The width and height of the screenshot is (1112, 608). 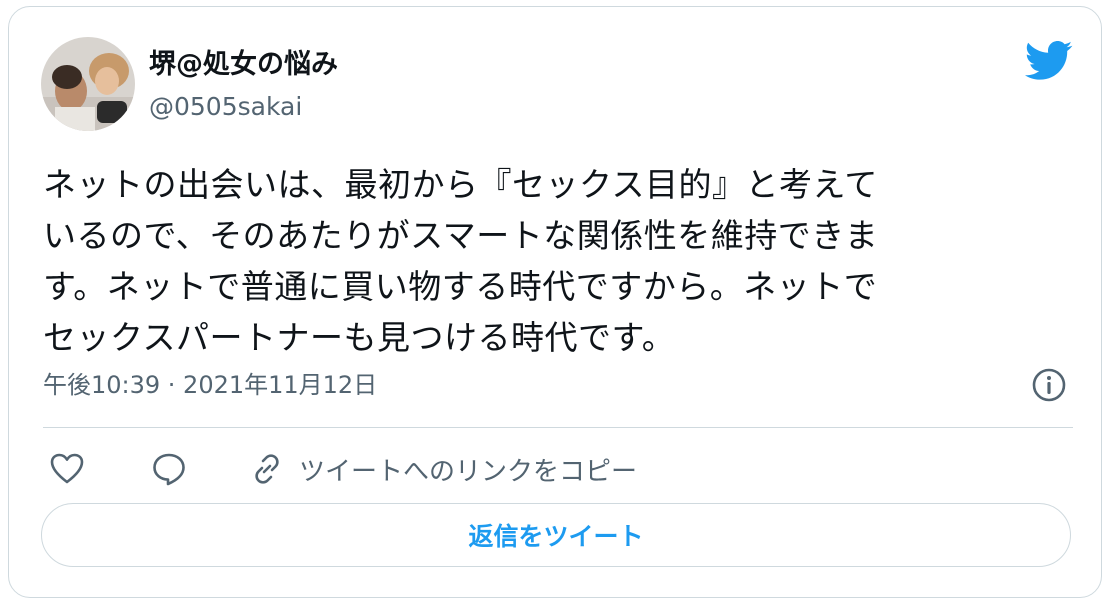 What do you see at coordinates (210, 385) in the screenshot?
I see `tweet-timestamp: 午後10:39 · 2021年11月12日` at bounding box center [210, 385].